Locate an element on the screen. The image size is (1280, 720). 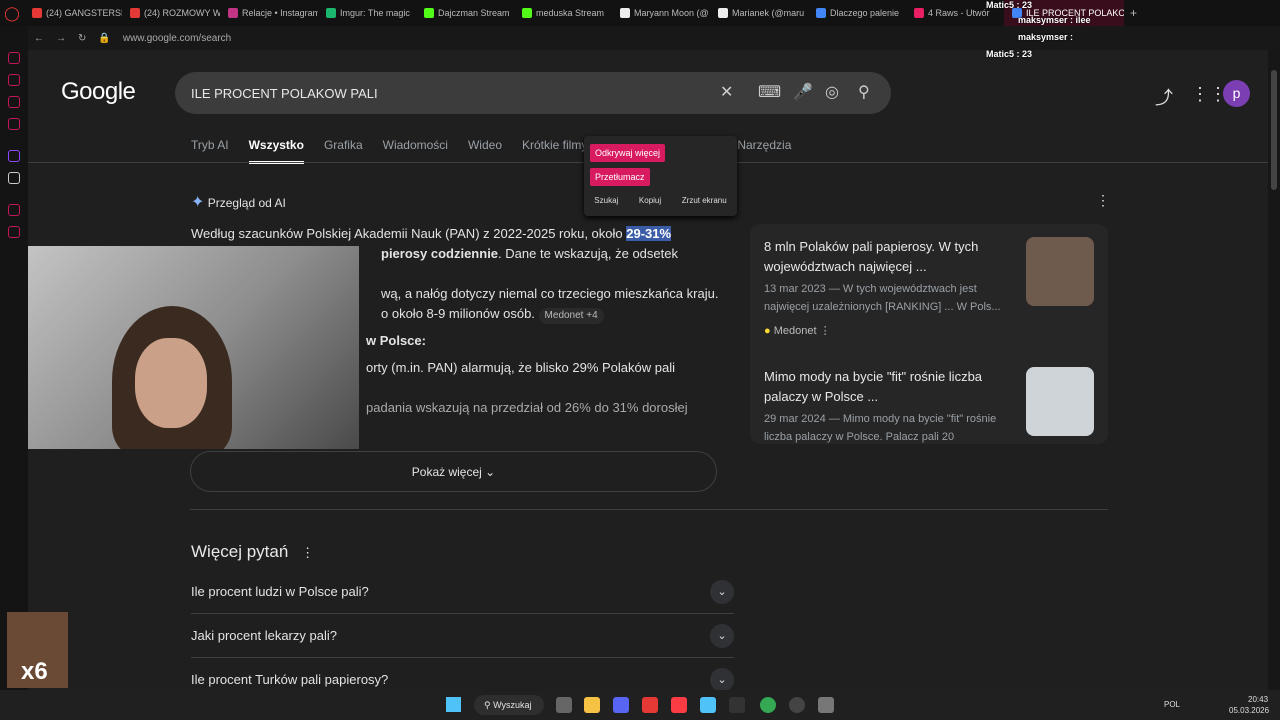
keyboard-icon: ⌨ is located at coordinates (769, 92).